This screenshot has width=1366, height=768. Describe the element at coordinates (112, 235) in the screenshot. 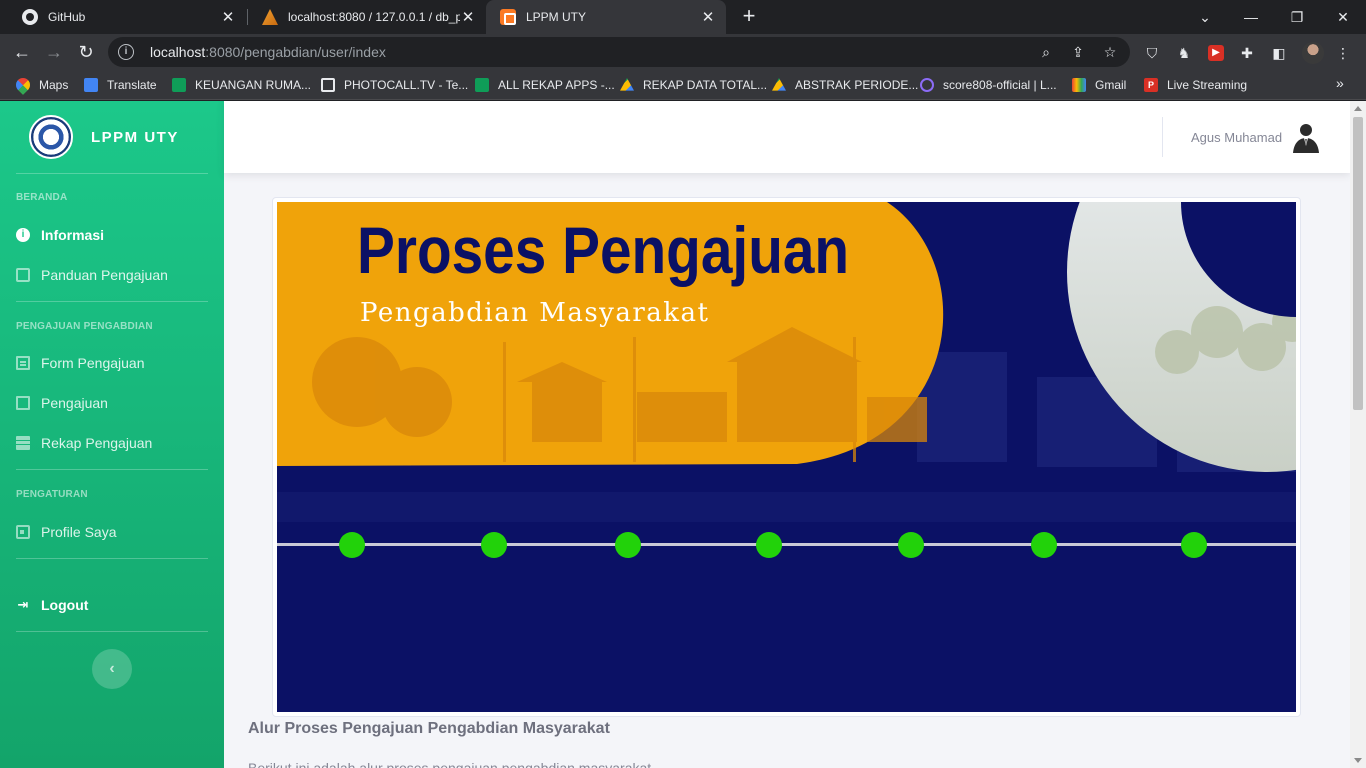

I see `sidebar-item-informasi: i Informasi` at that location.